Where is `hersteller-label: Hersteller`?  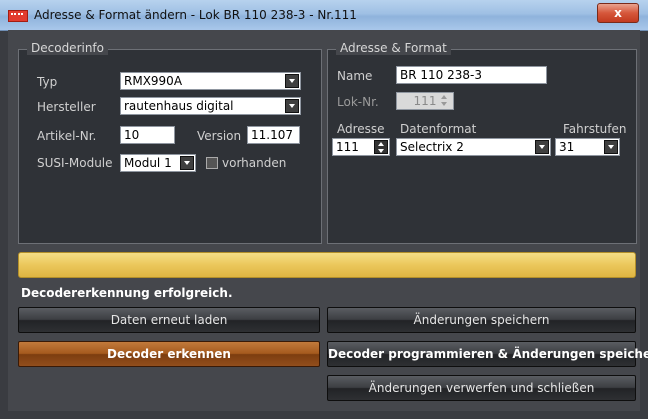
hersteller-label: Hersteller is located at coordinates (66, 107).